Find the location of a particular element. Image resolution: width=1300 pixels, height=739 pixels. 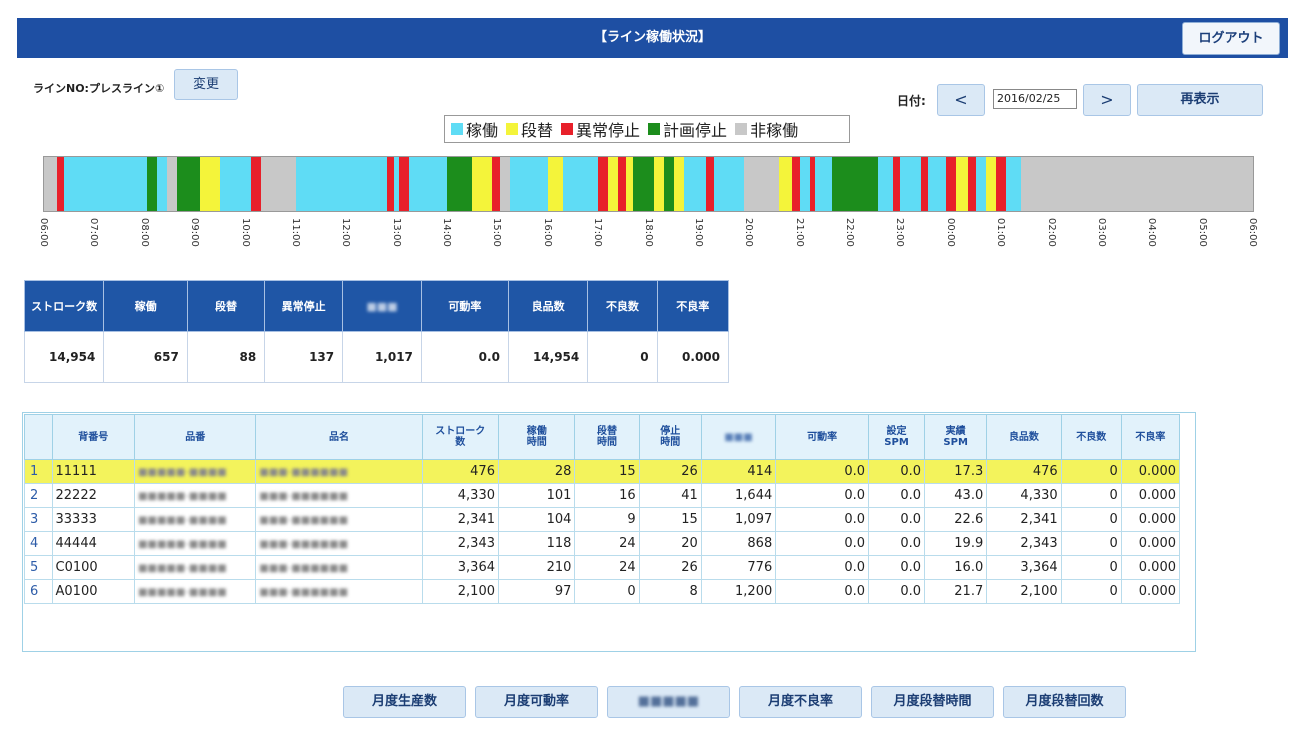

redacted-text: ■■■-■■■■■■ is located at coordinates (304, 568).